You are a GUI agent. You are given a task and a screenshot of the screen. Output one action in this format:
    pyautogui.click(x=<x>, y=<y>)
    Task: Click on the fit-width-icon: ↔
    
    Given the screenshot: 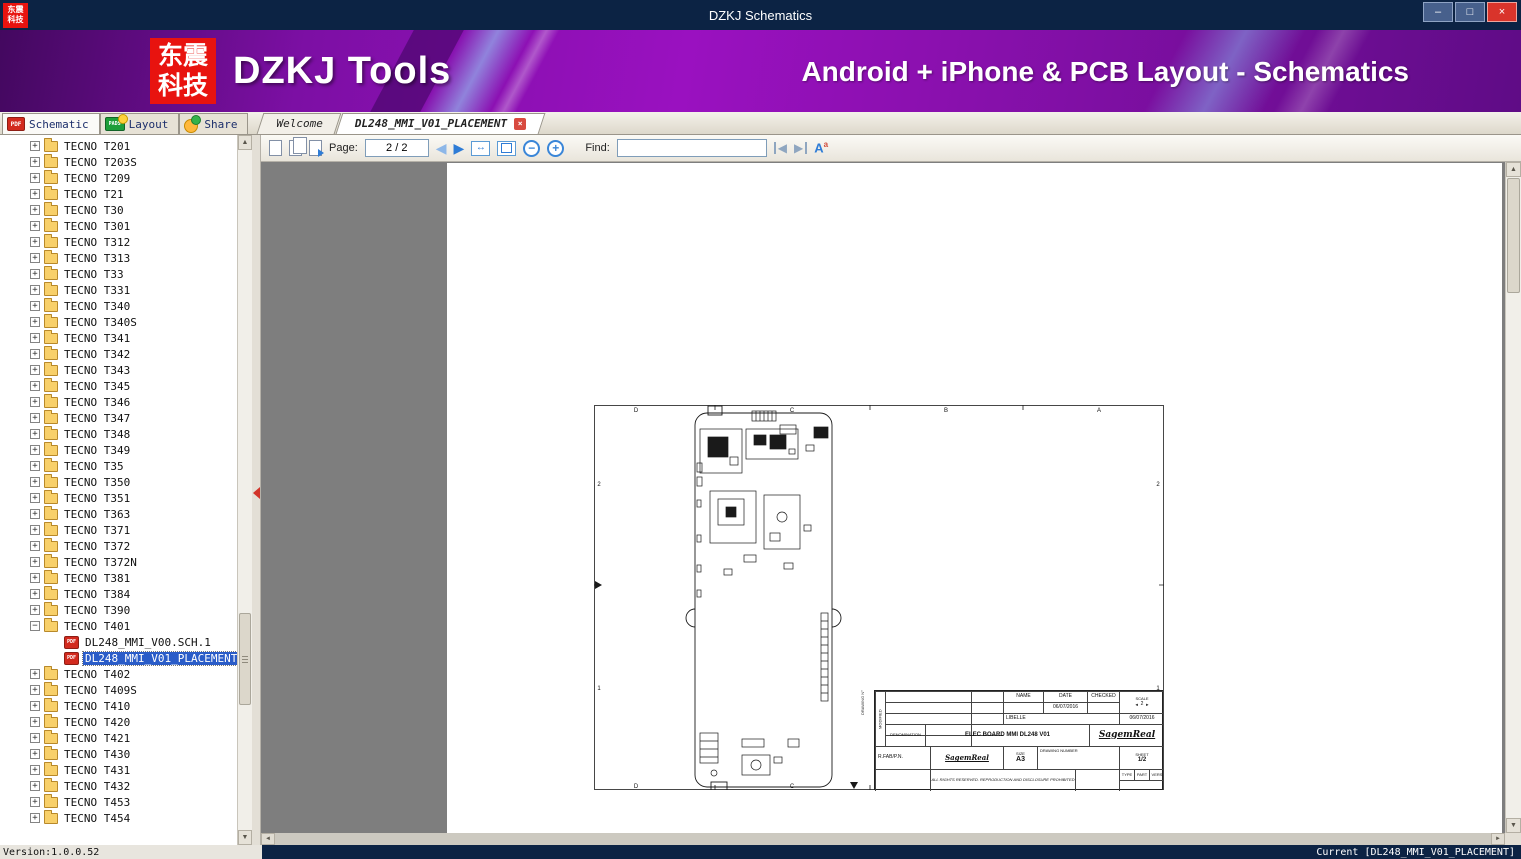 What is the action you would take?
    pyautogui.click(x=481, y=148)
    